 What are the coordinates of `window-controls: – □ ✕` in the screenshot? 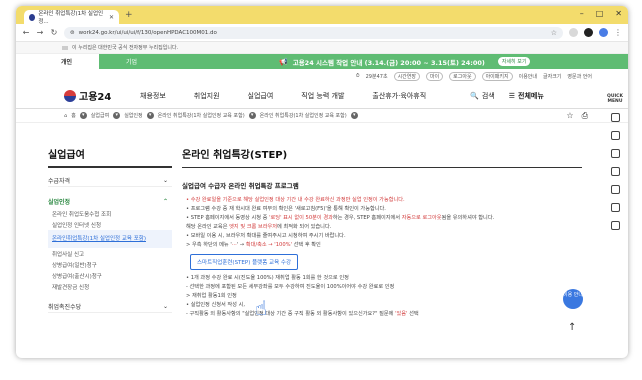 It's located at (601, 13).